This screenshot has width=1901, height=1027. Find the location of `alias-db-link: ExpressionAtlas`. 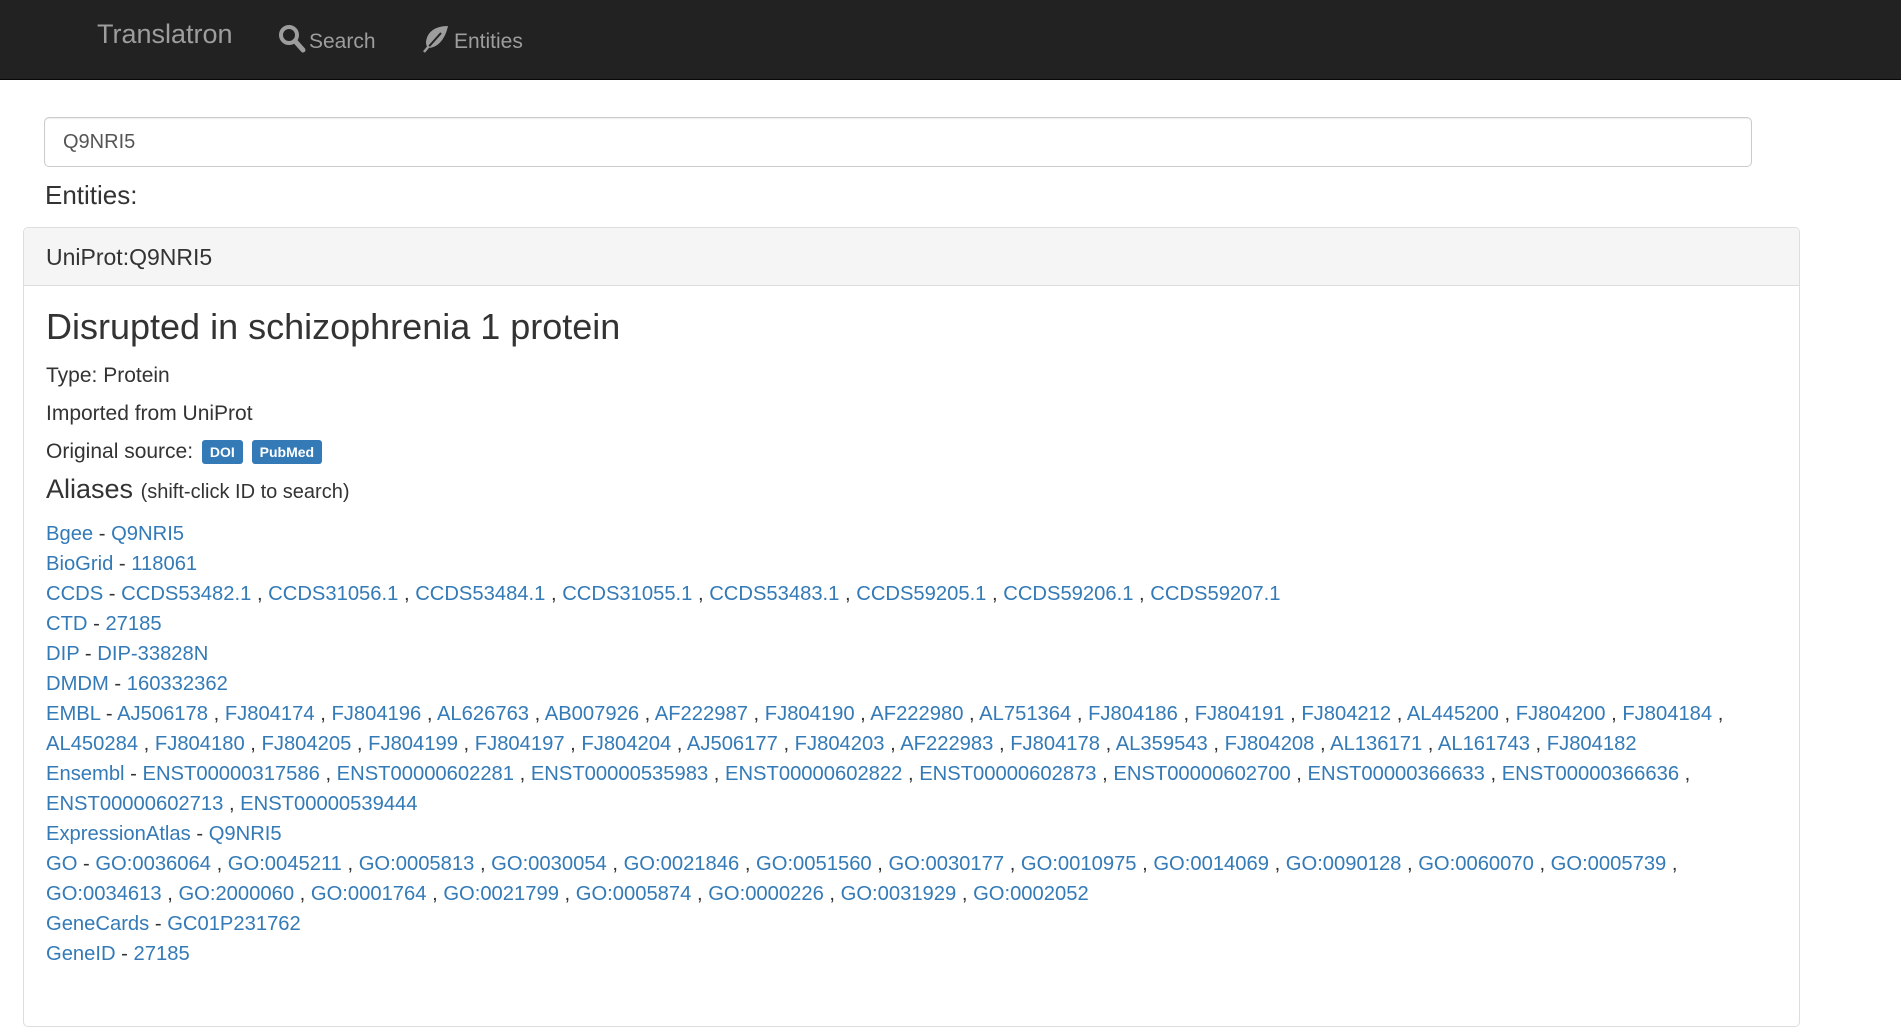

alias-db-link: ExpressionAtlas is located at coordinates (118, 834).